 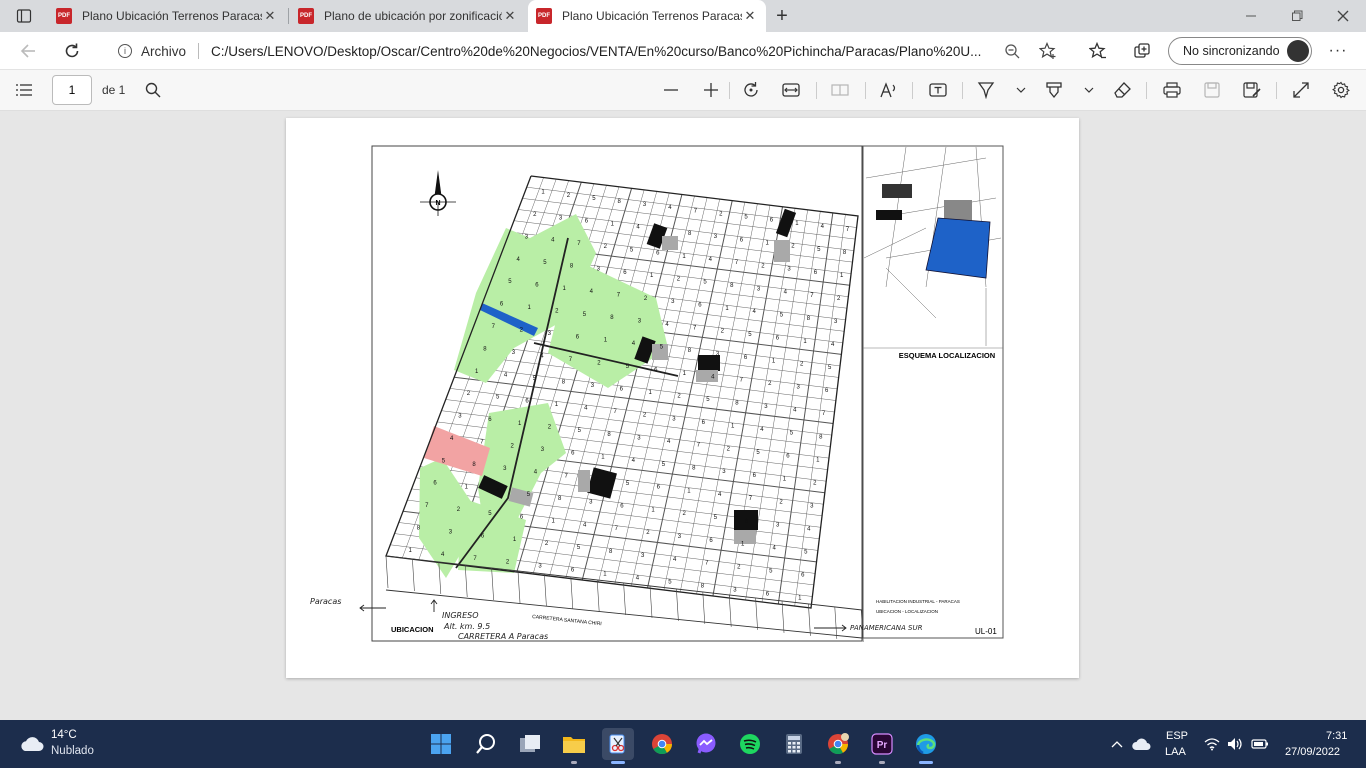 I want to click on tab-3-active: PDF Plano Ubicación Terrenos Paracas ✕, so click(x=647, y=16).